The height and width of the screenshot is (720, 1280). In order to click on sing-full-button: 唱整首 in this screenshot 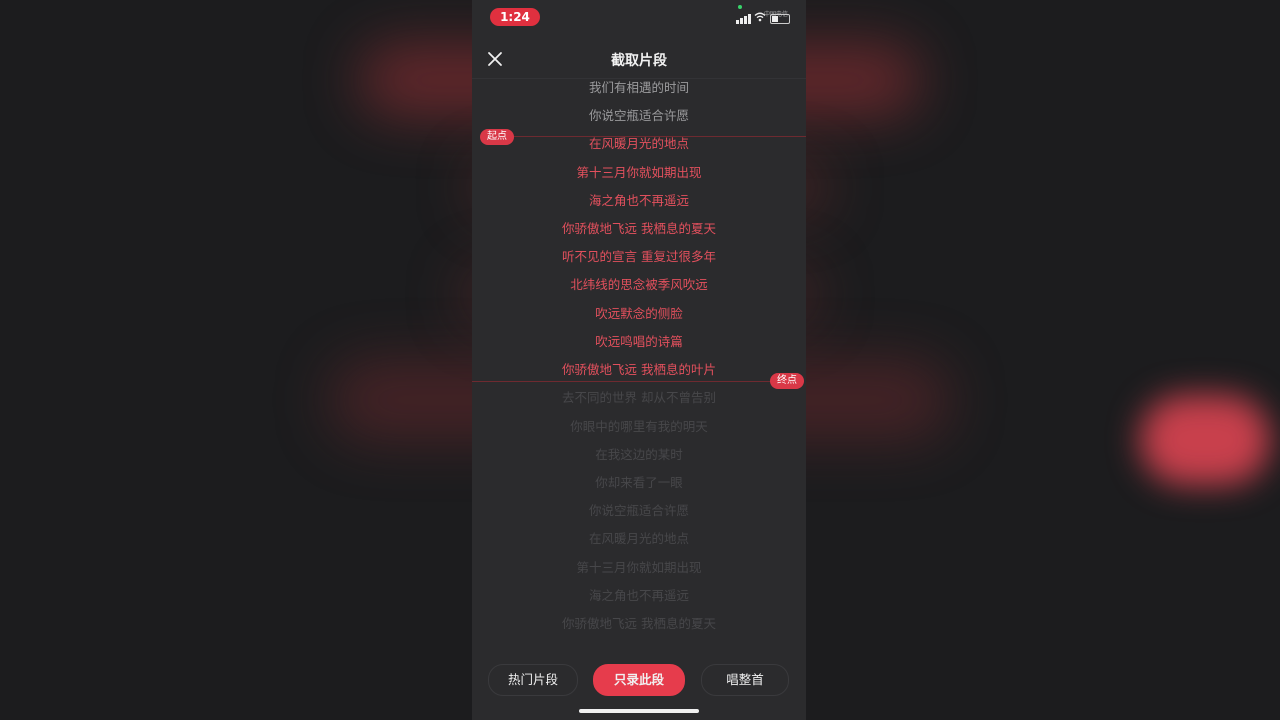, I will do `click(745, 680)`.